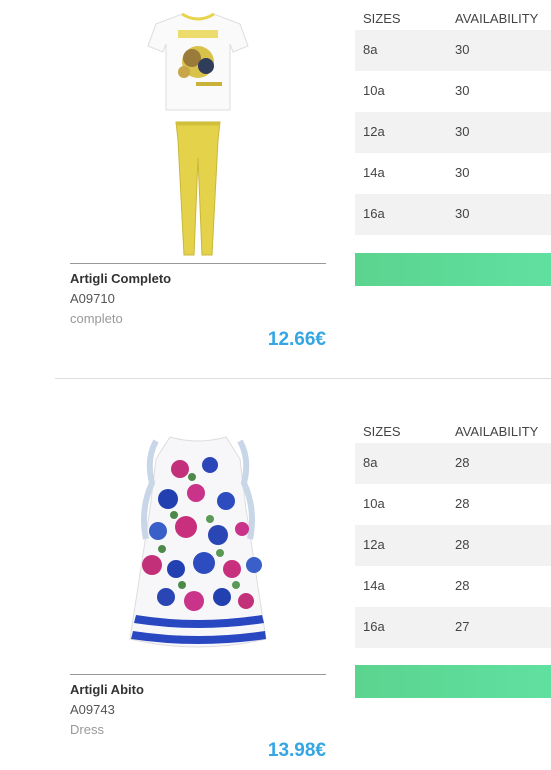  What do you see at coordinates (120, 278) in the screenshot?
I see `product-name: Artigli Completo` at bounding box center [120, 278].